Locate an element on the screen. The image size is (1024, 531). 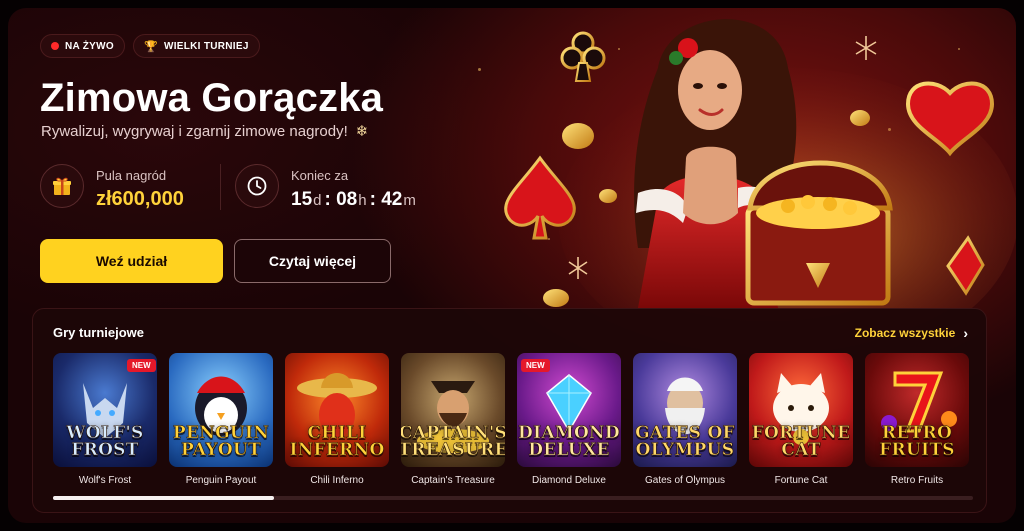
game-title: Wolf's Frost is located at coordinates (105, 480).